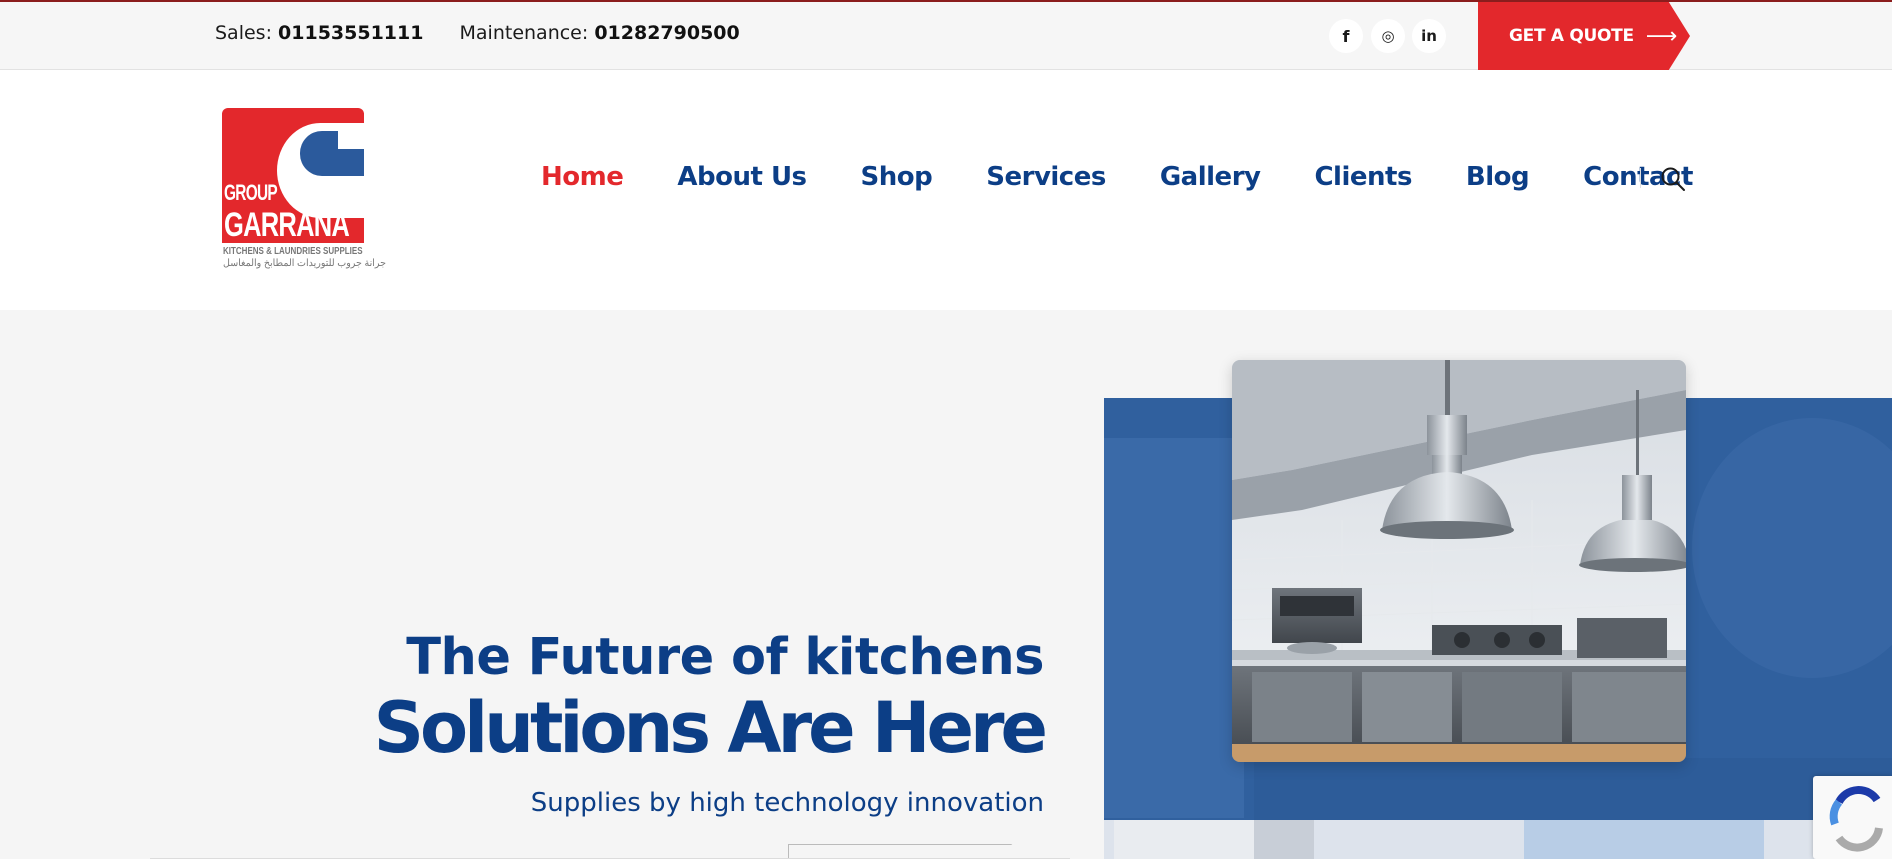 This screenshot has height=859, width=1892. Describe the element at coordinates (1174, 628) in the screenshot. I see `panel-texture-left` at that location.